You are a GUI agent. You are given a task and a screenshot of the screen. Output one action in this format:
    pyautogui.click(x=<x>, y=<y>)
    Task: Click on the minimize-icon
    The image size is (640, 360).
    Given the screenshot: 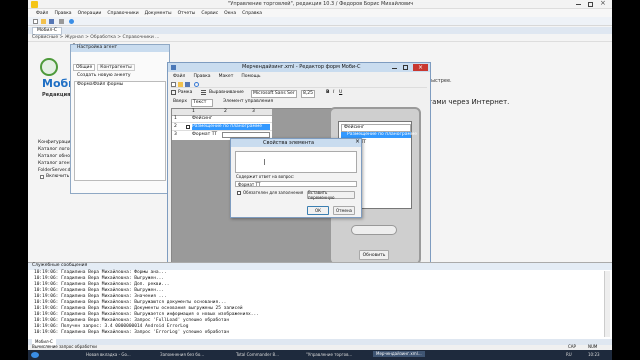 What is the action you would take?
    pyautogui.click(x=578, y=4)
    